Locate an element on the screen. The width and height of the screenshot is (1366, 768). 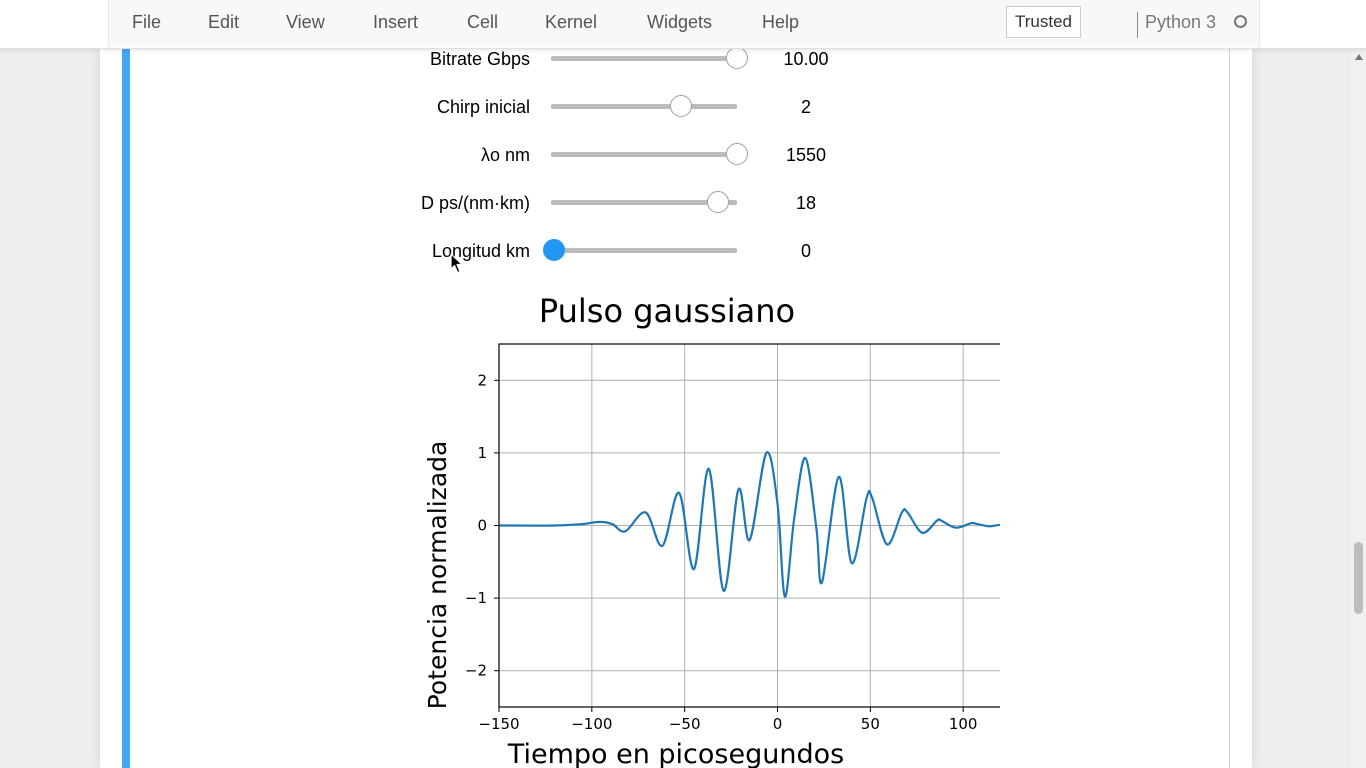
slider-label: Longitud km is located at coordinates (480, 251).